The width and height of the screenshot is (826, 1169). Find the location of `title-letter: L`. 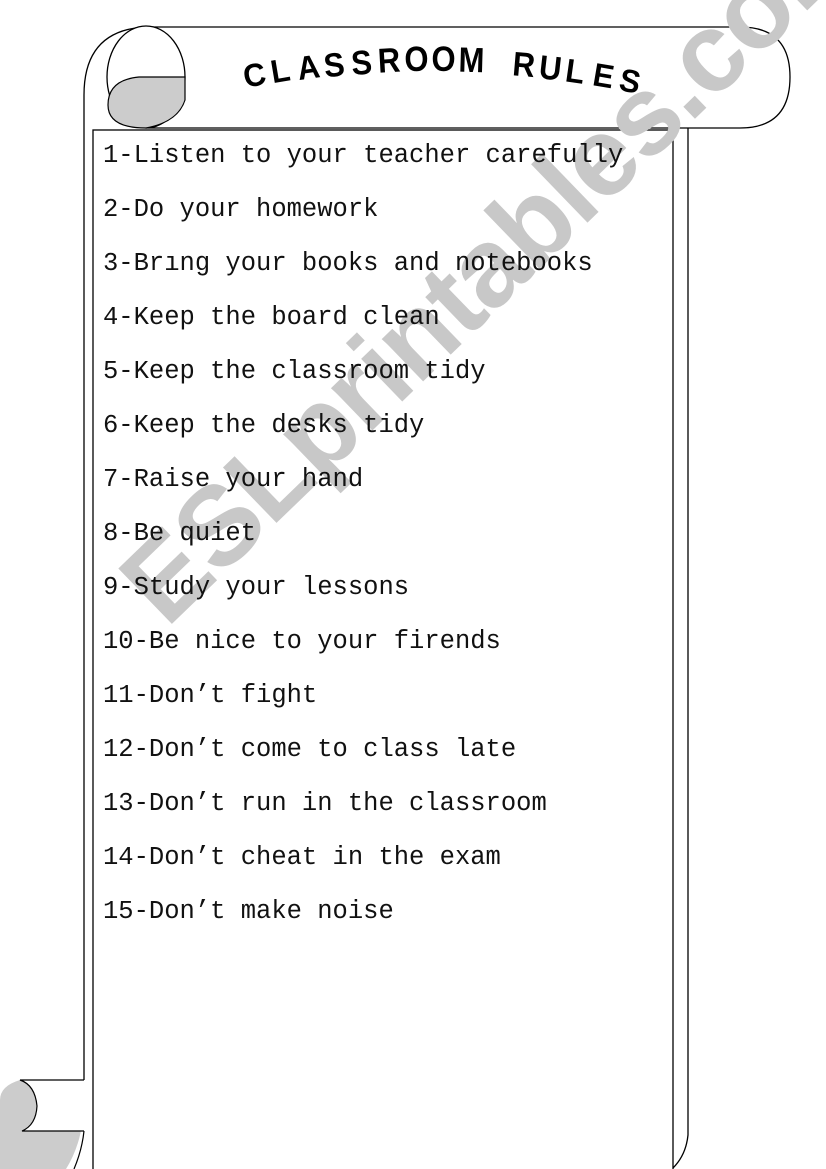

title-letter: L is located at coordinates (280, 71).